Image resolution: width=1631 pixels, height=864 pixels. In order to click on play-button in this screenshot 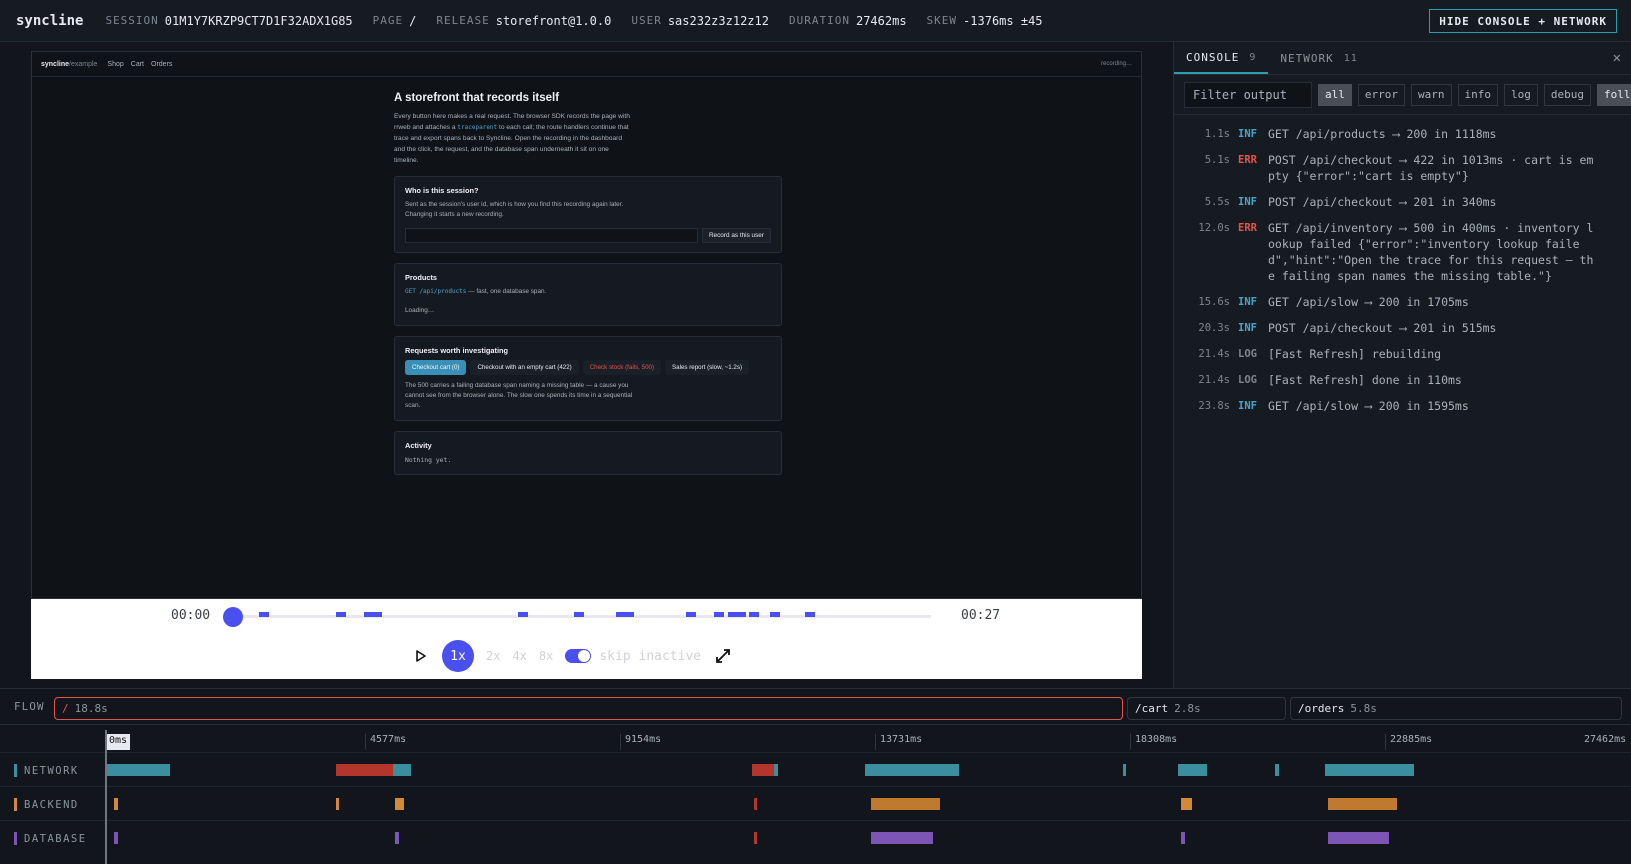, I will do `click(421, 656)`.